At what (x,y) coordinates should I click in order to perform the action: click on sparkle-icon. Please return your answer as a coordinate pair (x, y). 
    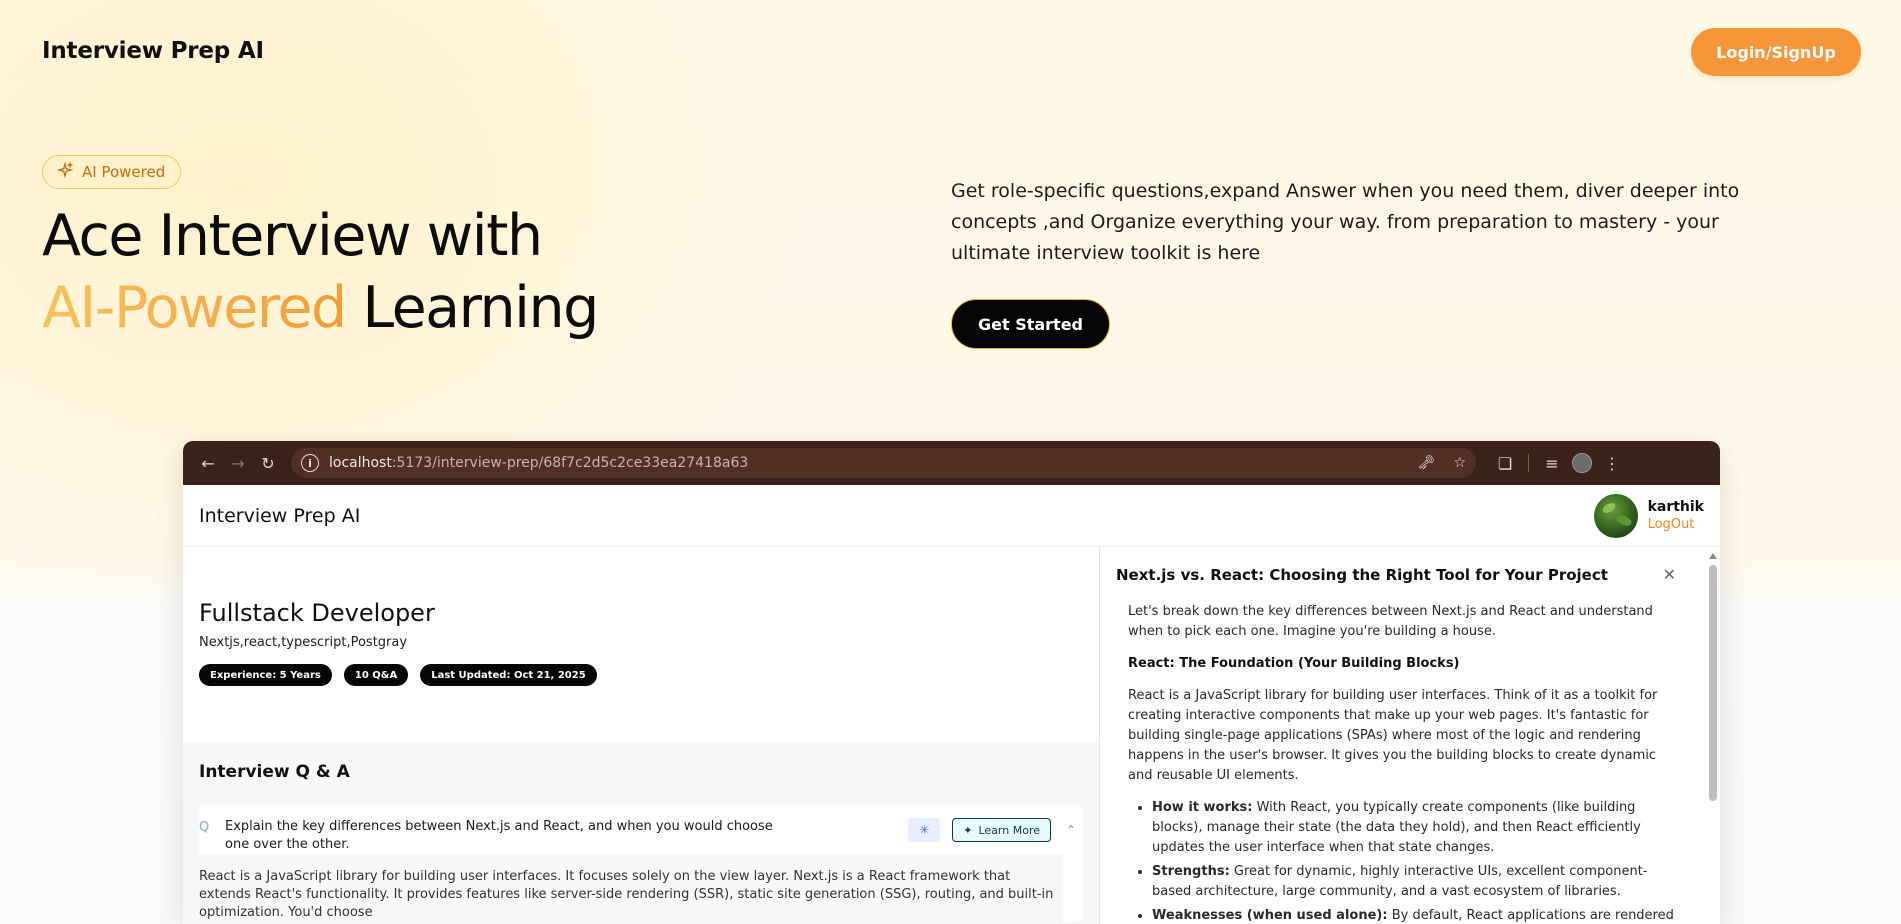
    Looking at the image, I should click on (65, 171).